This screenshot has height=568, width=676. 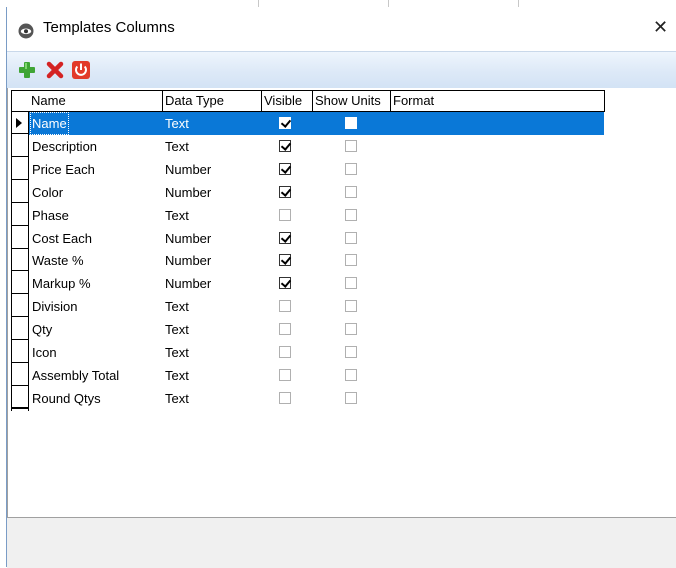 I want to click on current-row-arrow-icon, so click(x=19, y=123).